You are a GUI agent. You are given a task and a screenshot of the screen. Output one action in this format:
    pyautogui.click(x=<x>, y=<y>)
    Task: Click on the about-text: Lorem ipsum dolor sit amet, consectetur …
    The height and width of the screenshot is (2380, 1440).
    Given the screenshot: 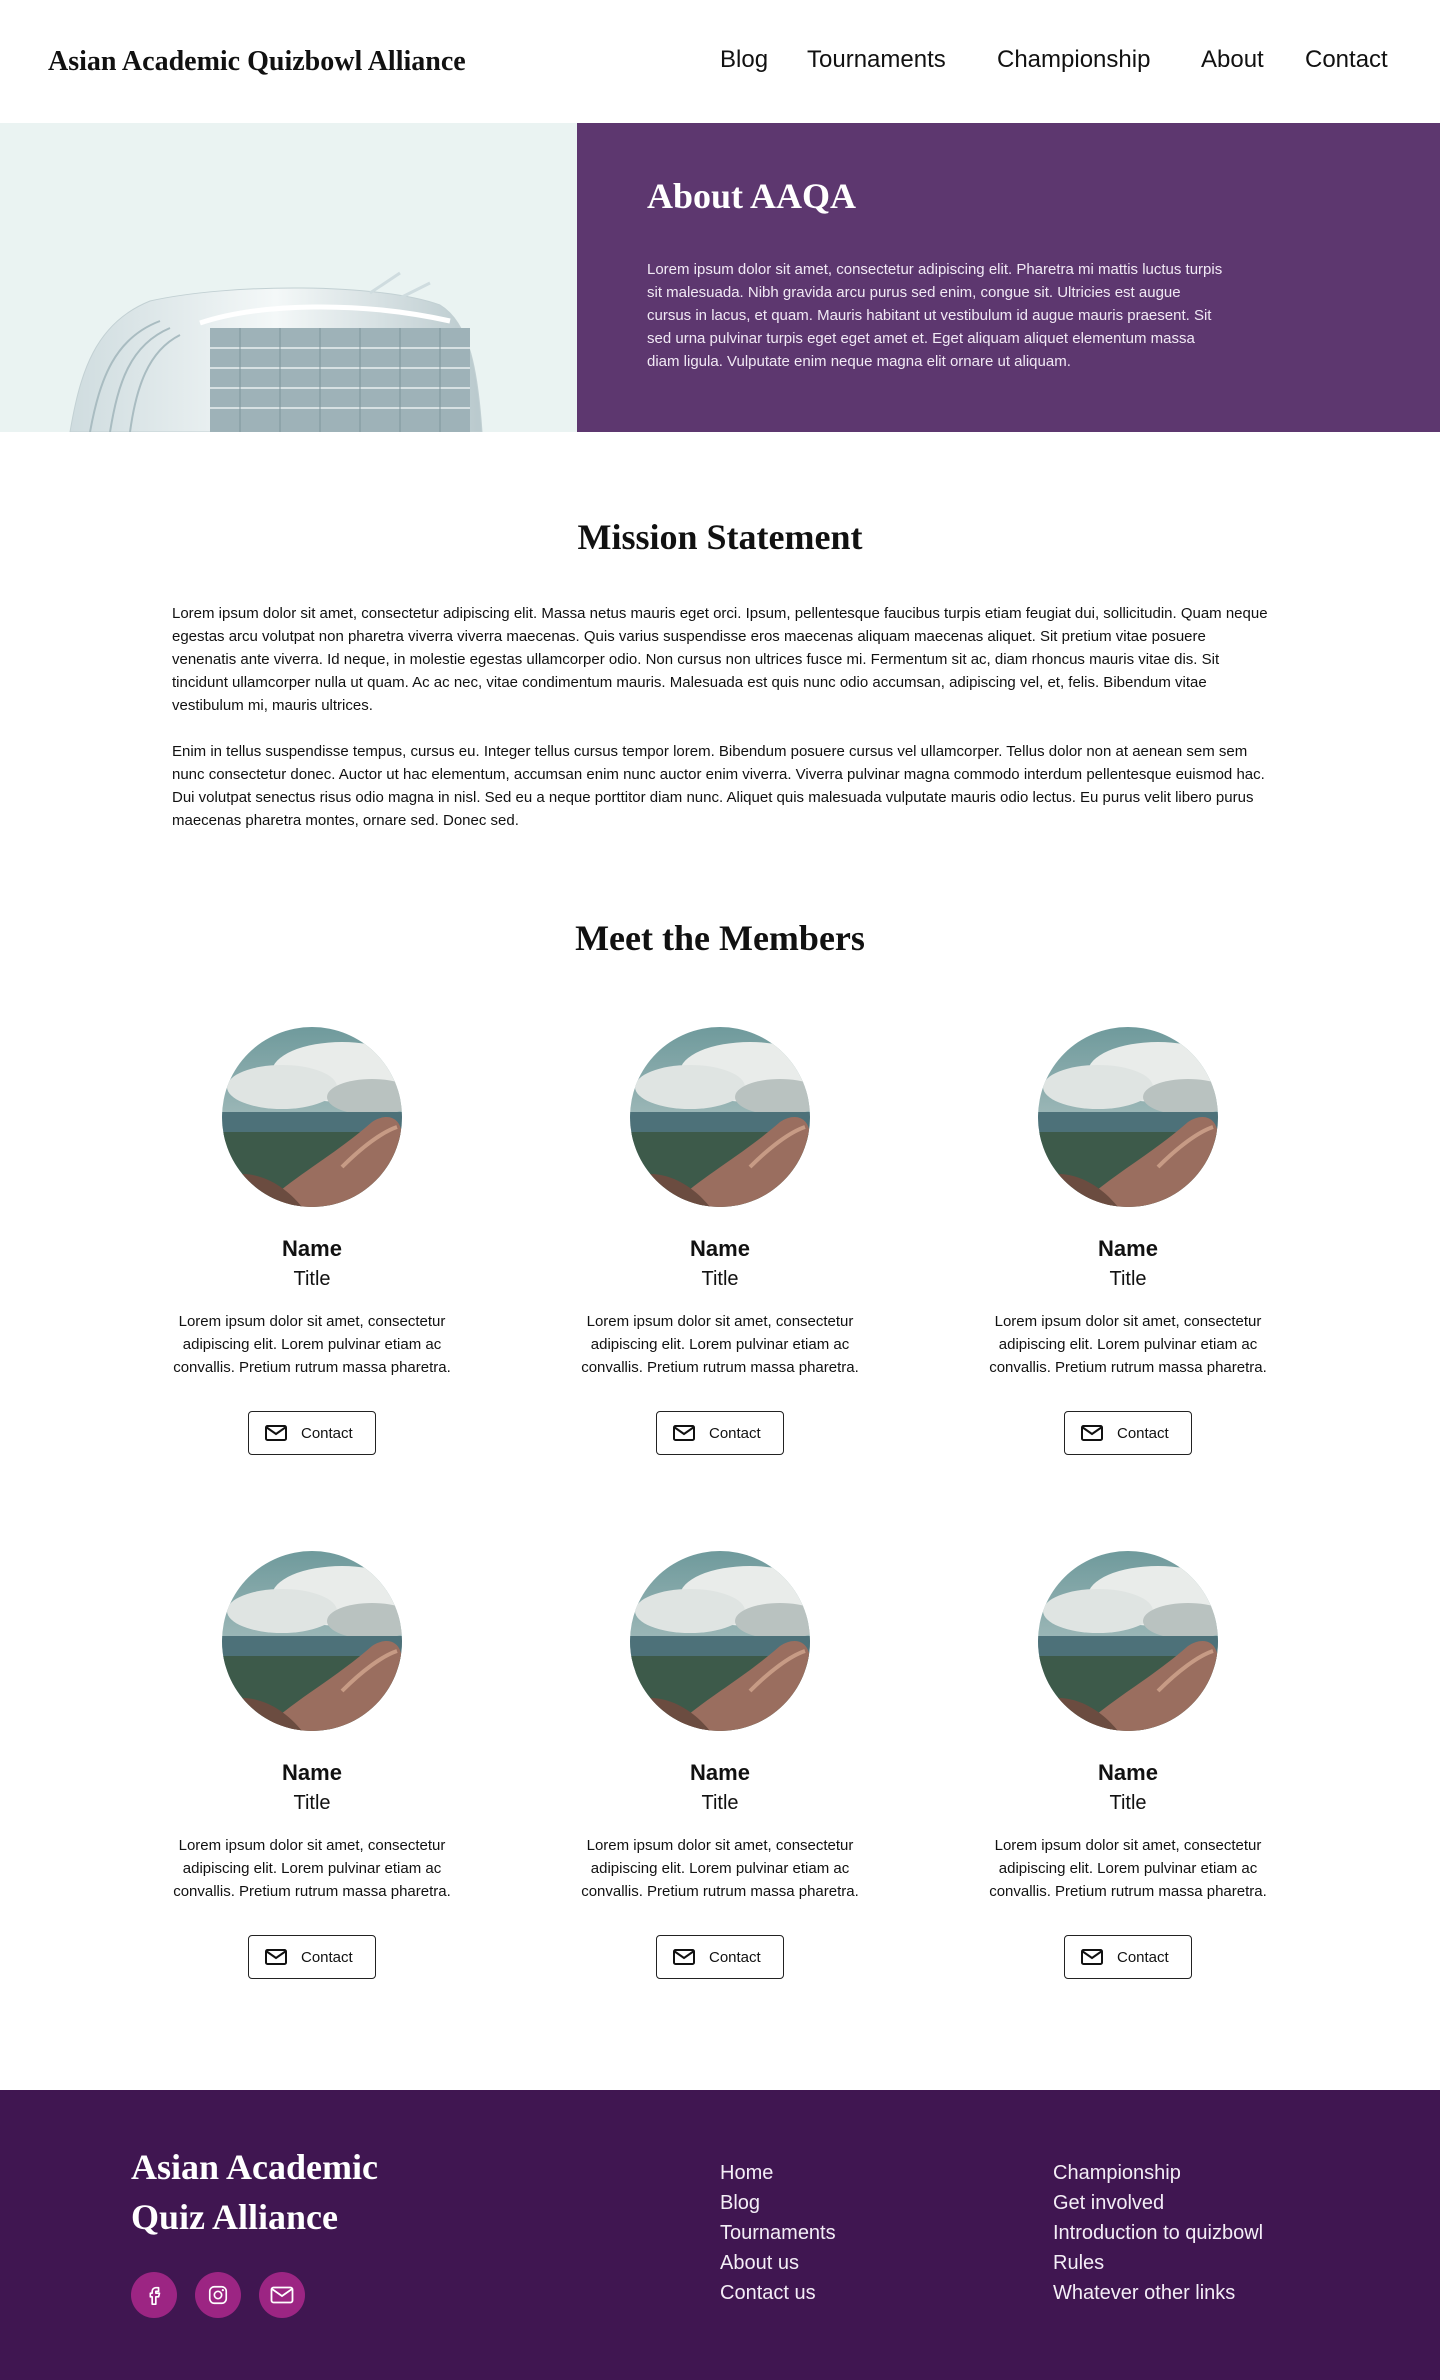 What is the action you would take?
    pyautogui.click(x=935, y=315)
    